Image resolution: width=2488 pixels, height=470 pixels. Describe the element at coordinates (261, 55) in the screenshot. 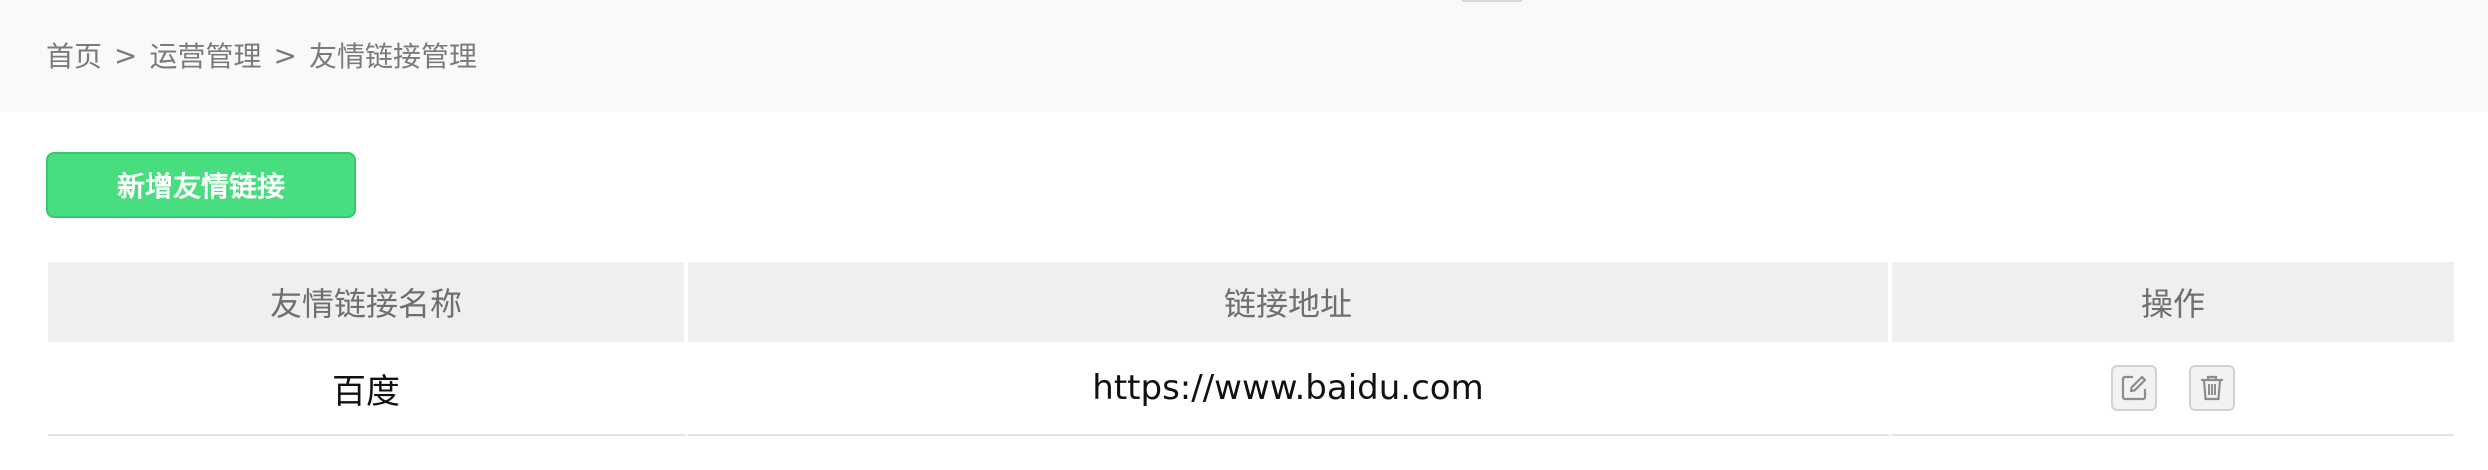

I see `breadcrumb: 首页 > 运营管理 > 友情链接管理` at that location.